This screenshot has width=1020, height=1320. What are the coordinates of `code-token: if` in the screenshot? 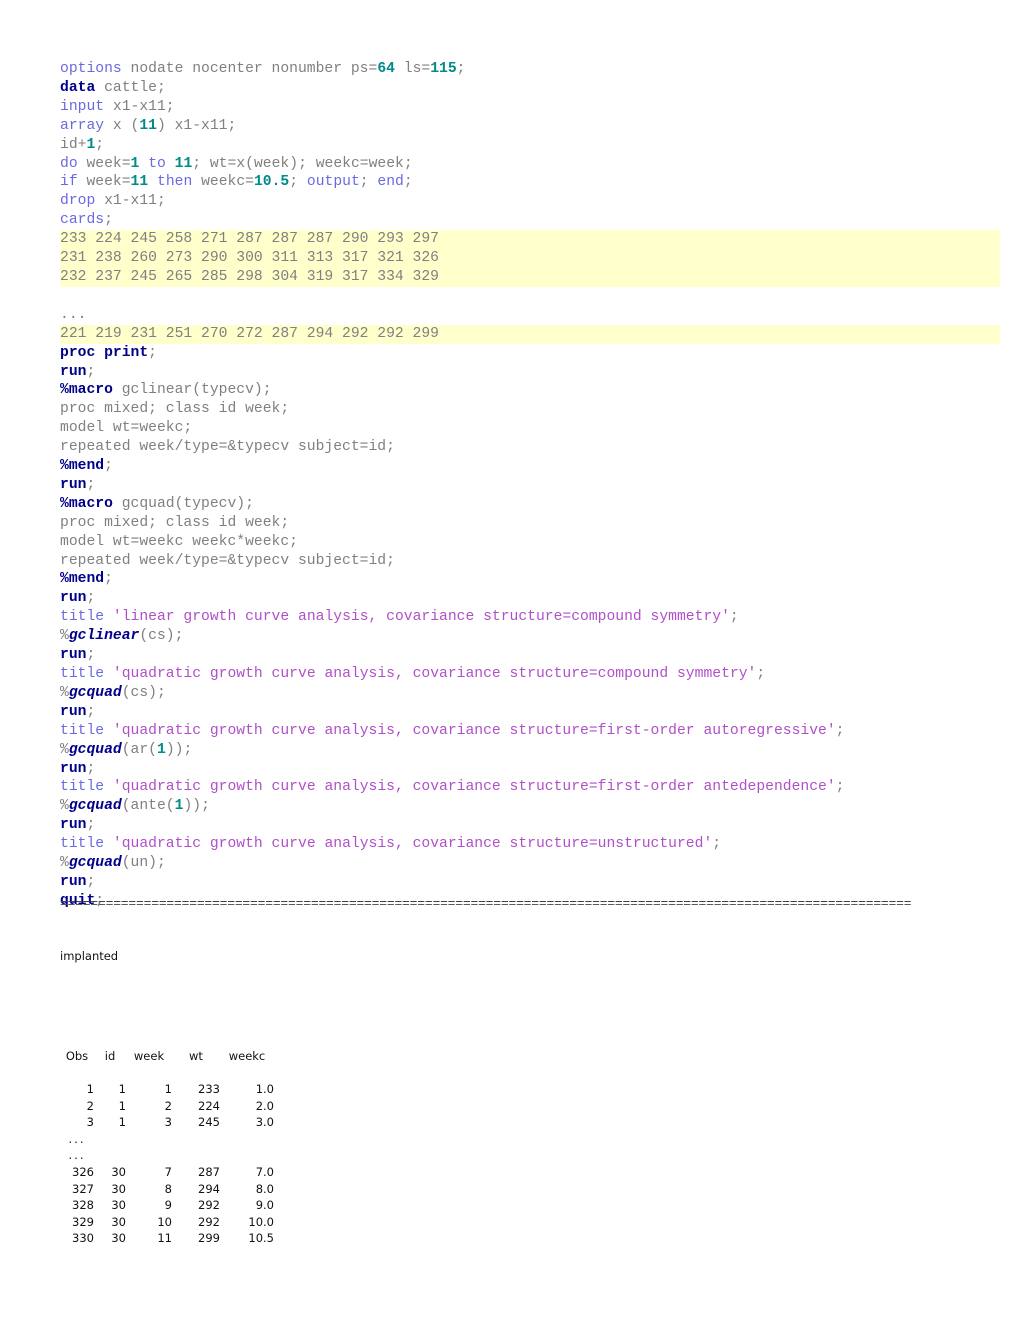 It's located at (69, 182).